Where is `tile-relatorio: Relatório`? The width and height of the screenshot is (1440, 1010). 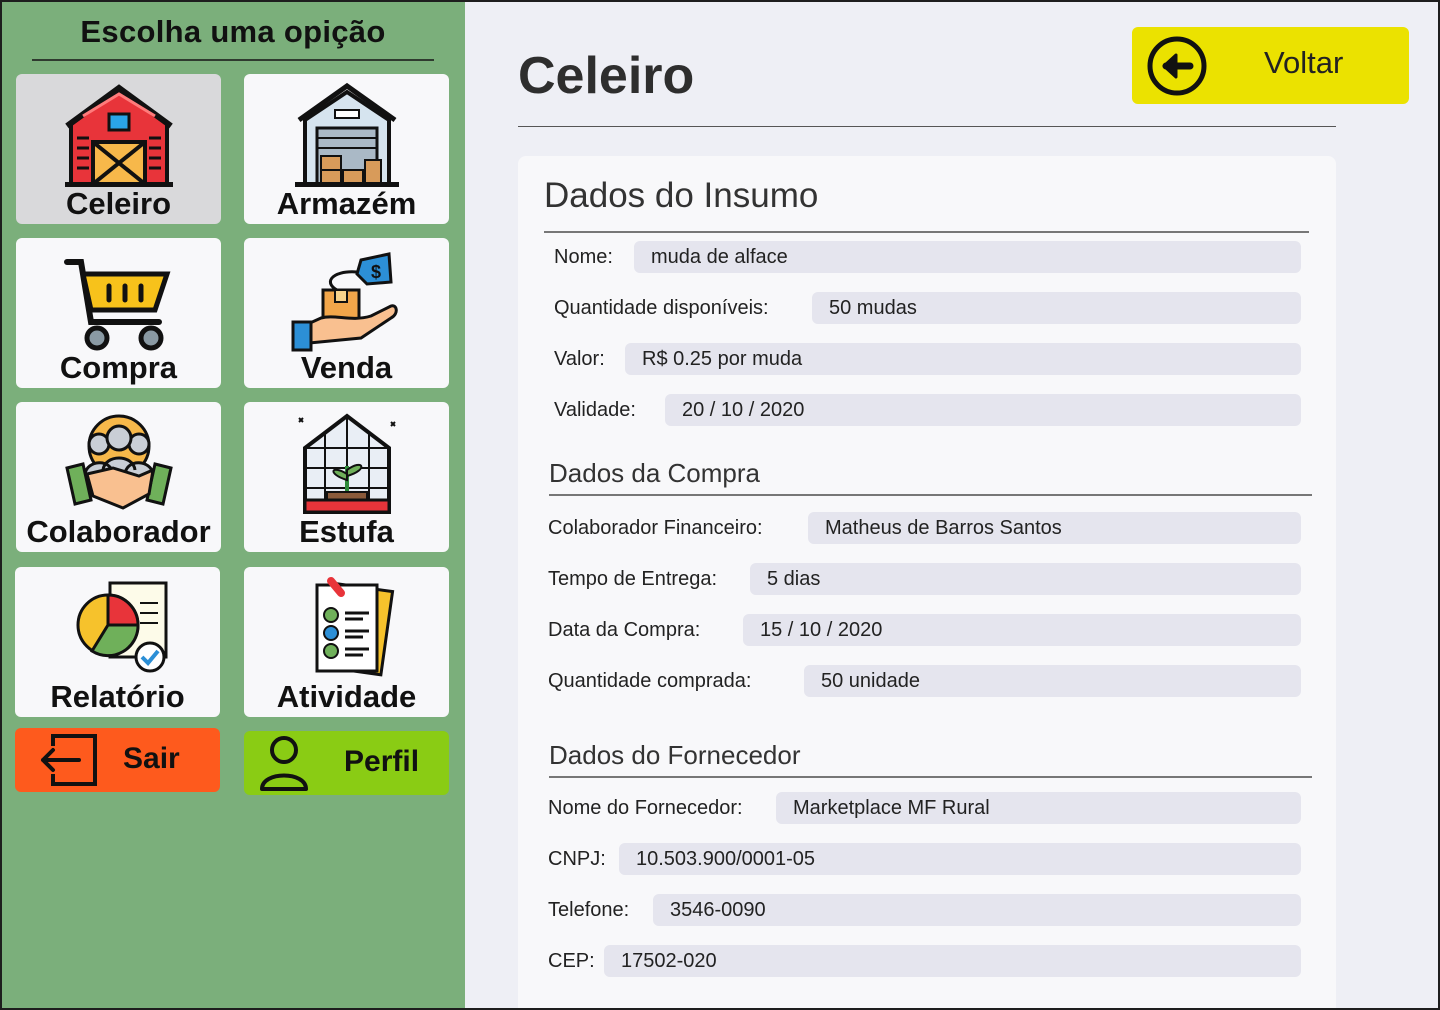 tile-relatorio: Relatório is located at coordinates (117, 642).